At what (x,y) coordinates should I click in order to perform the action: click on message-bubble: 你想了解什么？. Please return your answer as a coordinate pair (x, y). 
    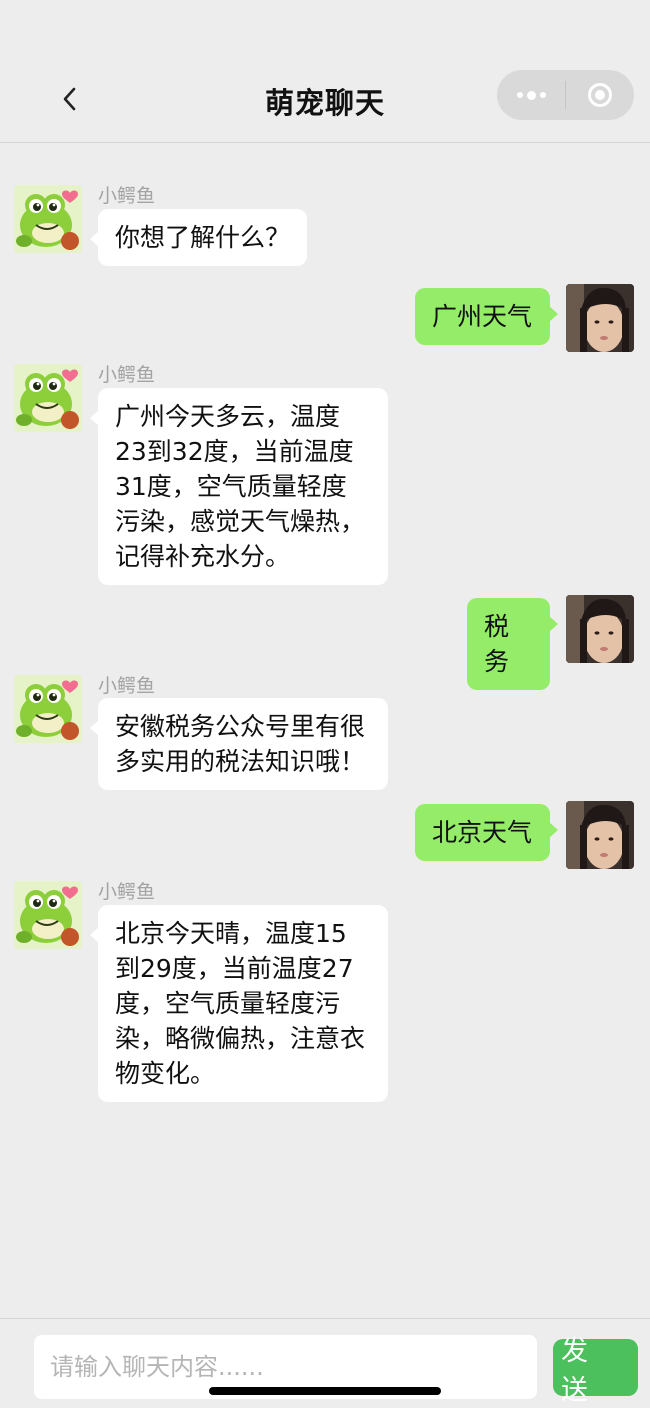
    Looking at the image, I should click on (198, 237).